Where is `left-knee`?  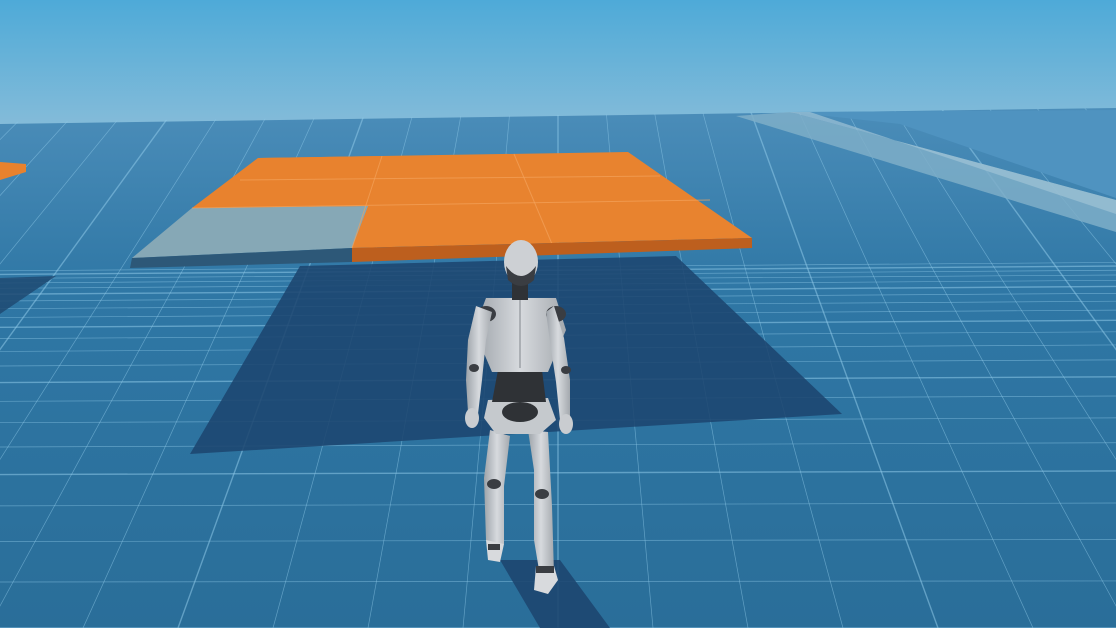 left-knee is located at coordinates (494, 484).